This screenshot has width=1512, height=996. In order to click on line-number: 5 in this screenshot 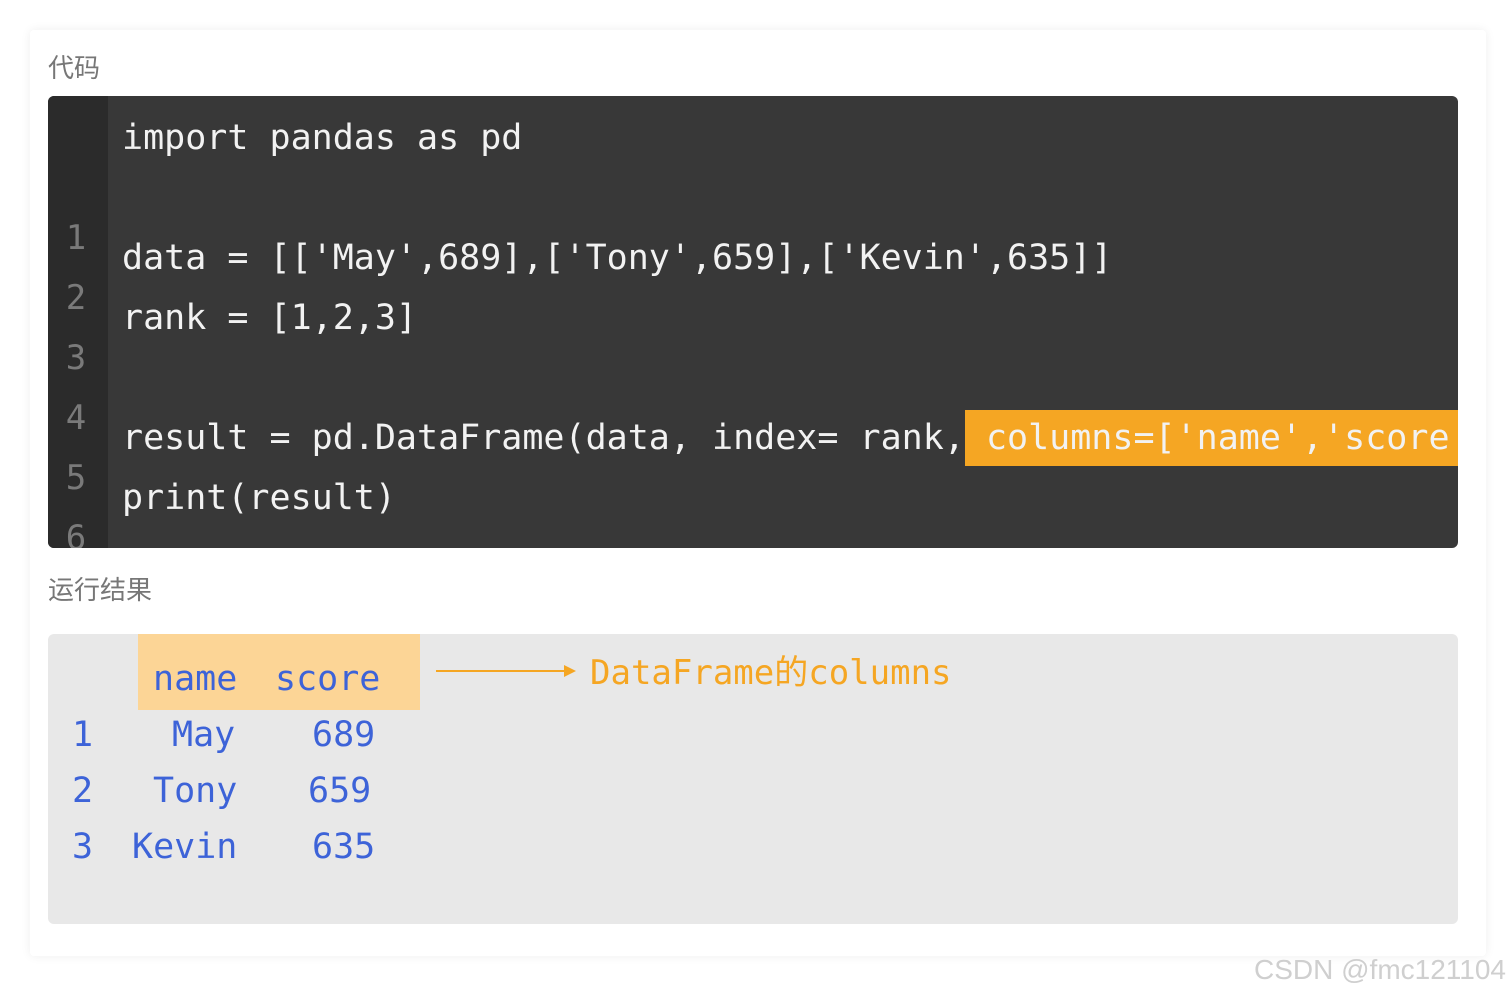, I will do `click(76, 478)`.